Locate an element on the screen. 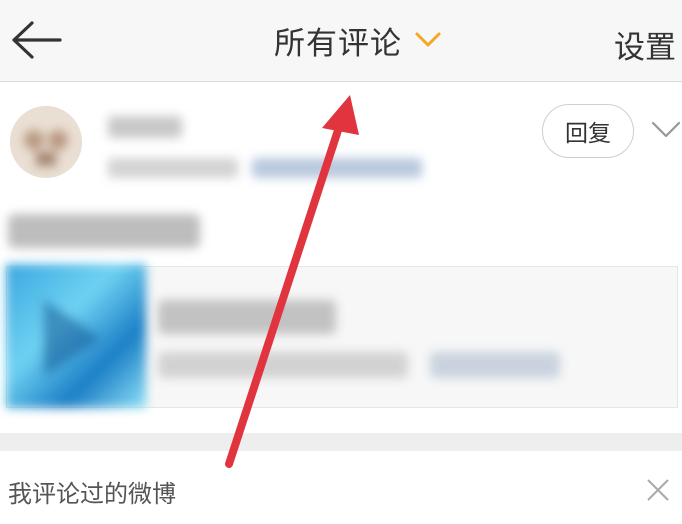 This screenshot has width=682, height=524. username-blurred is located at coordinates (145, 127).